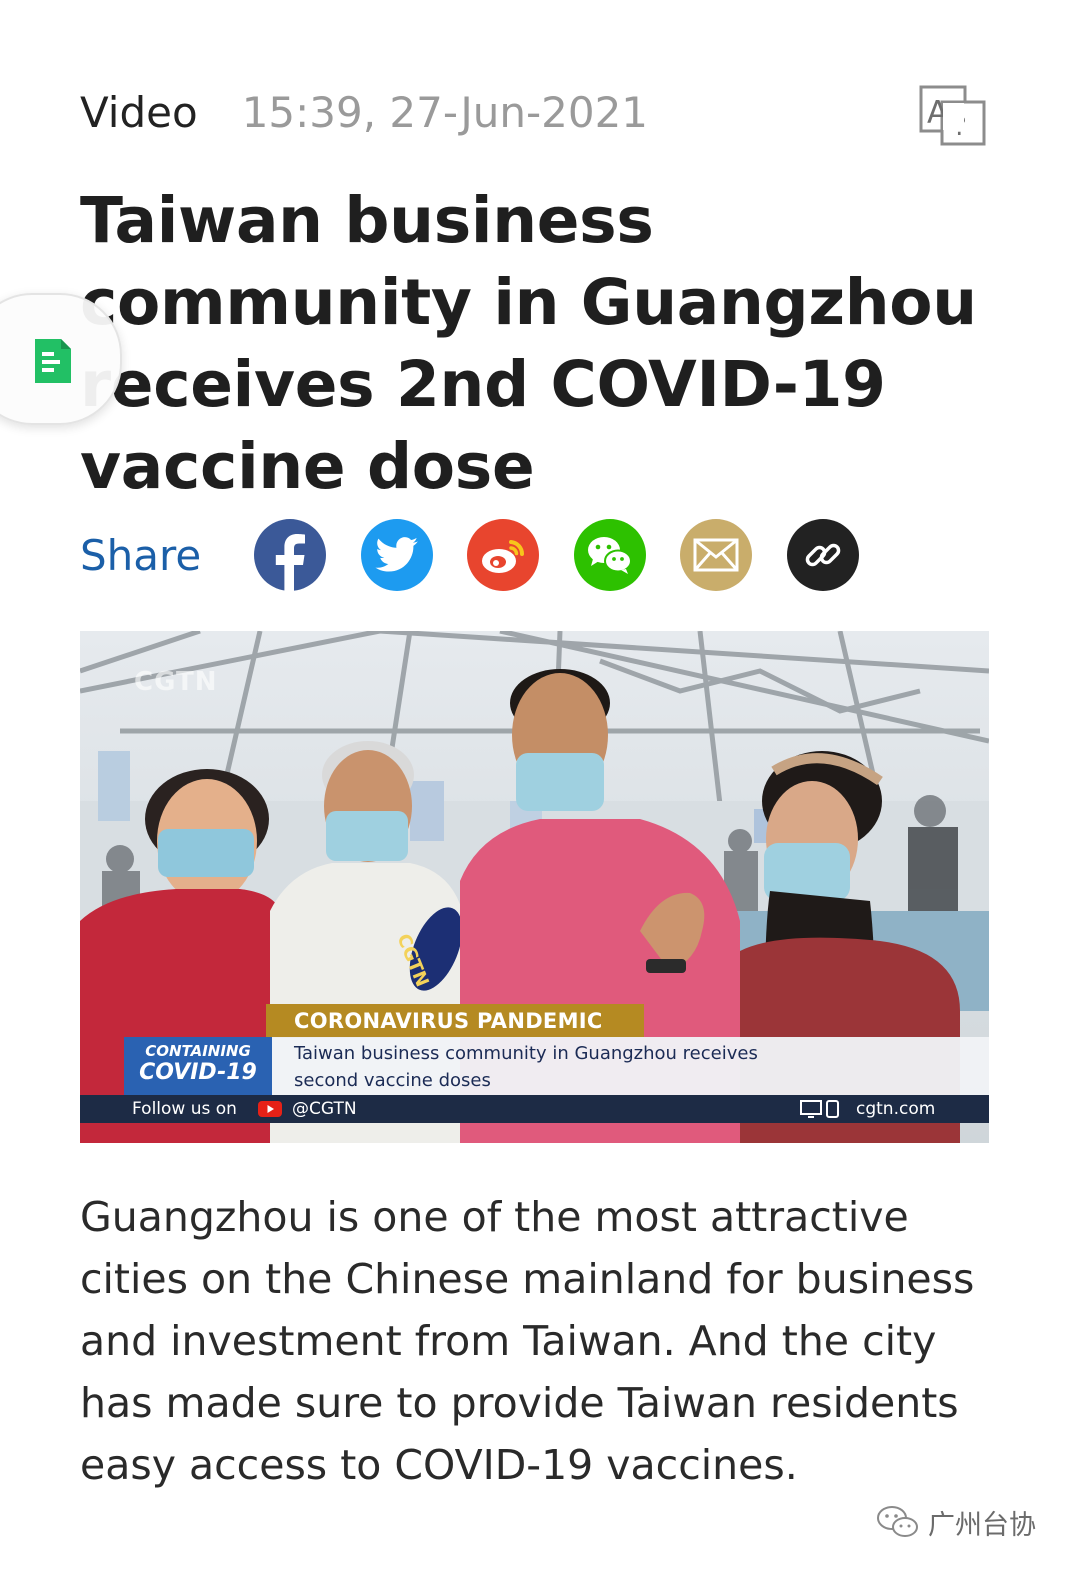 The height and width of the screenshot is (1588, 1080). Describe the element at coordinates (184, 1109) in the screenshot. I see `follow-text: Follow us on` at that location.